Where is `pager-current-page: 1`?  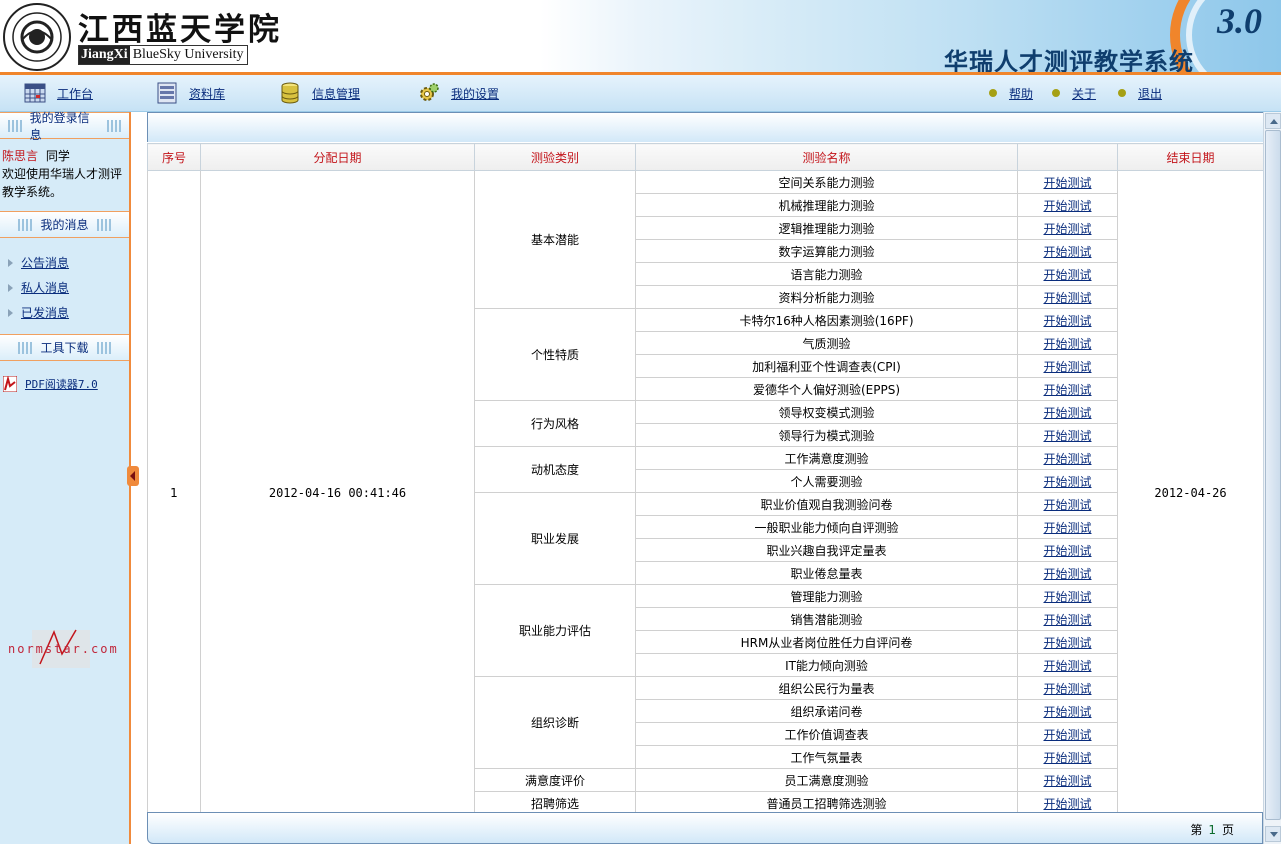
pager-current-page: 1 is located at coordinates (1212, 830).